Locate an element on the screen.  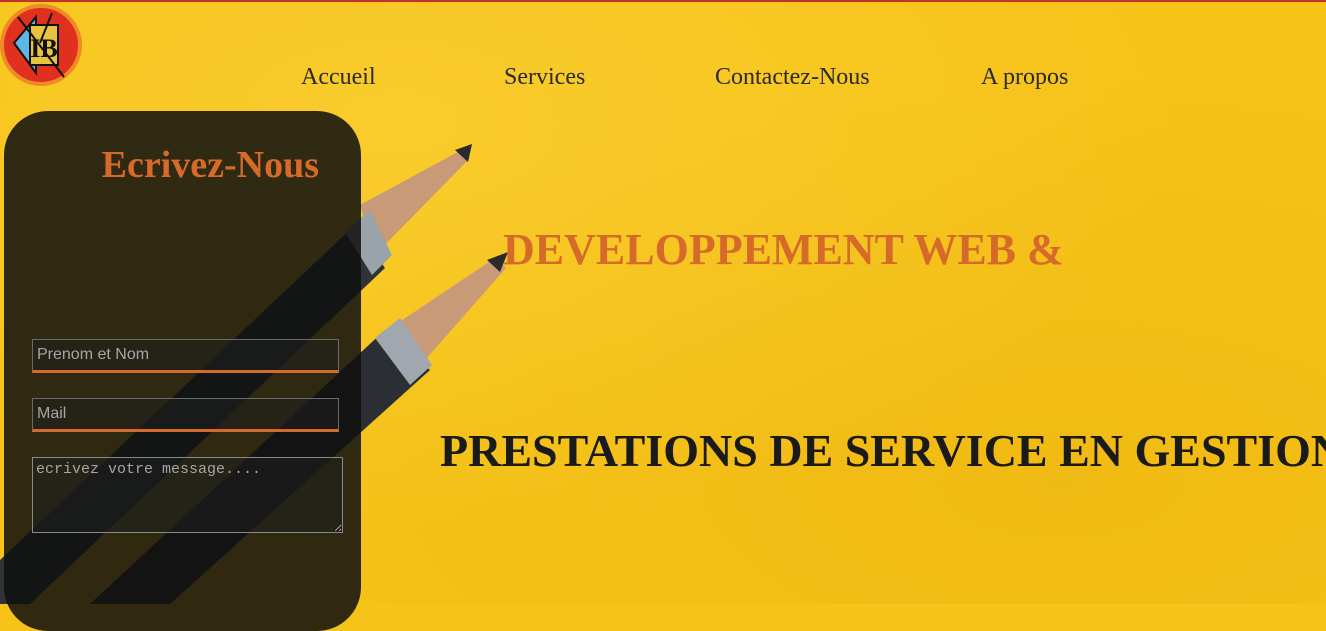
main-nav: Accueil Services Contactez-Nous A propos is located at coordinates (663, 82).